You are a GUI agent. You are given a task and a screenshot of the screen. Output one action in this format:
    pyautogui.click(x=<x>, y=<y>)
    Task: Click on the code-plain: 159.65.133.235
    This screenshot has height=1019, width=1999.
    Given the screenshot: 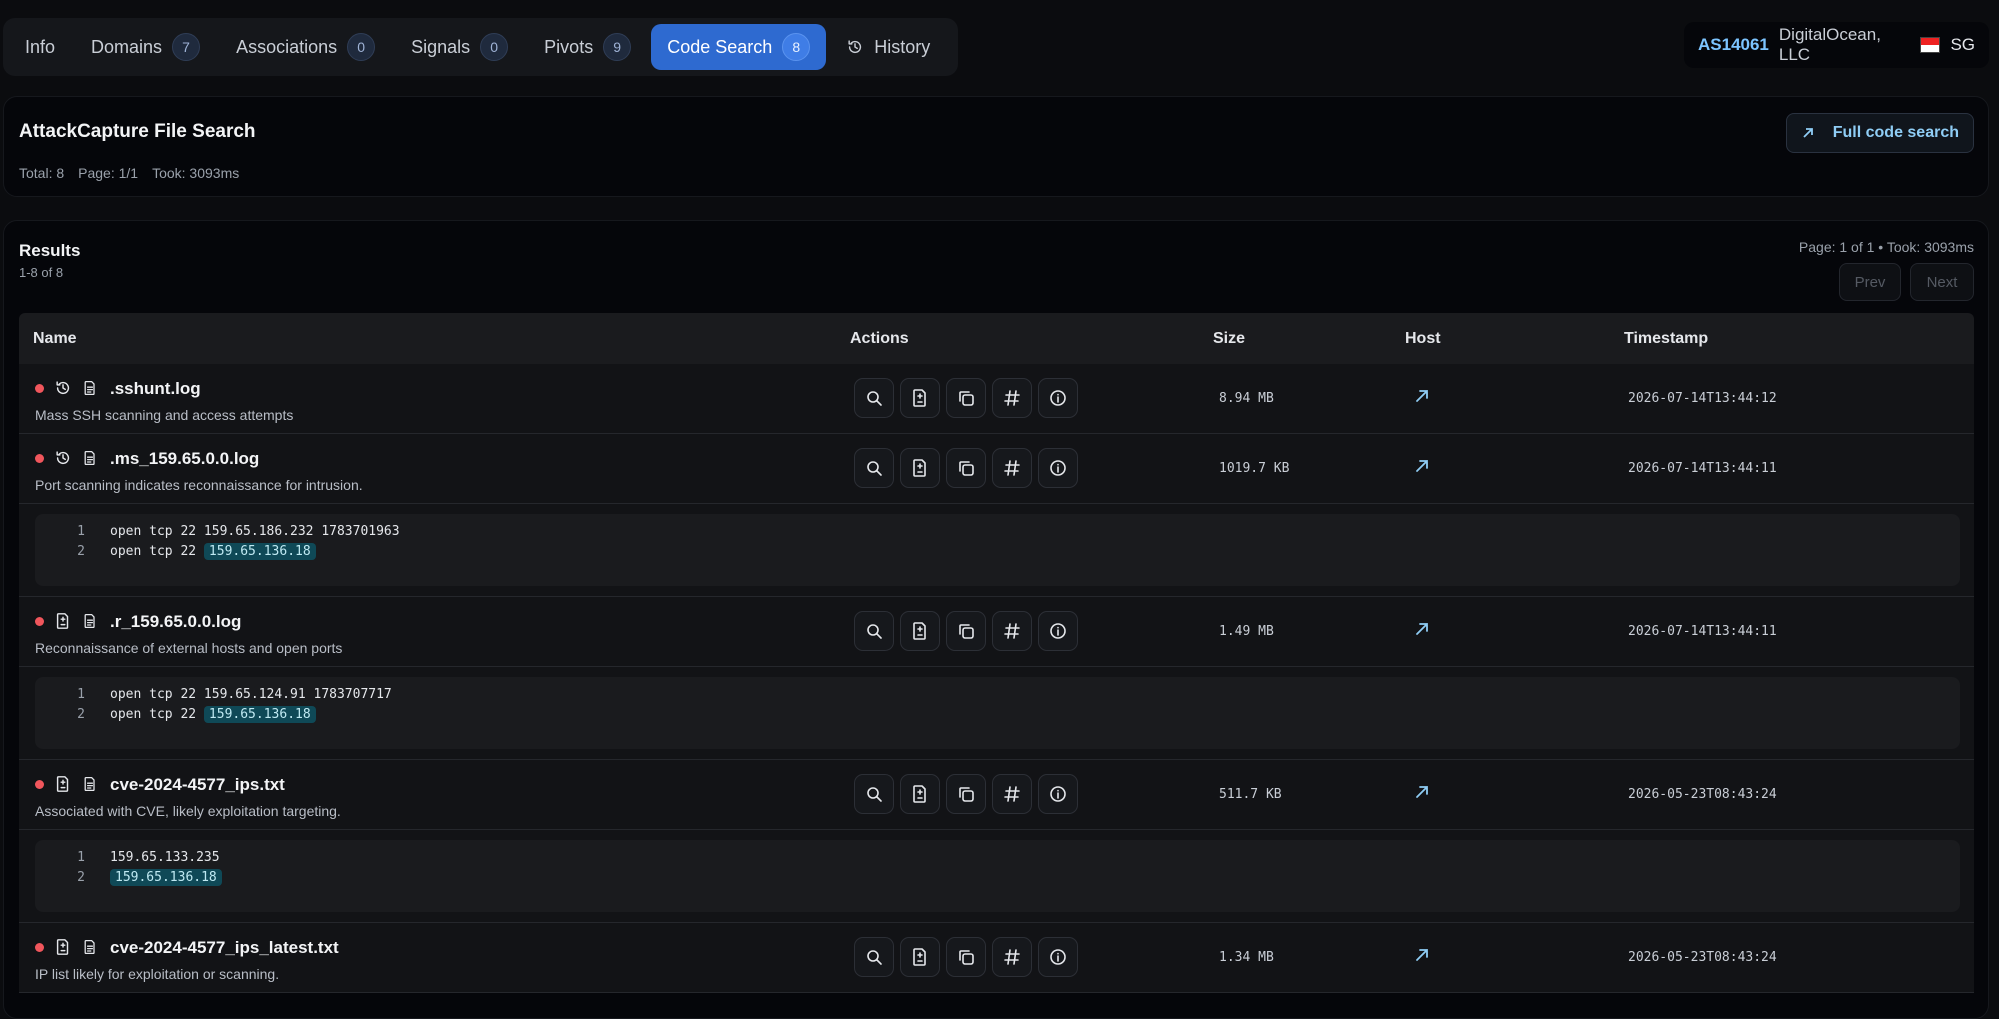 What is the action you would take?
    pyautogui.click(x=165, y=857)
    